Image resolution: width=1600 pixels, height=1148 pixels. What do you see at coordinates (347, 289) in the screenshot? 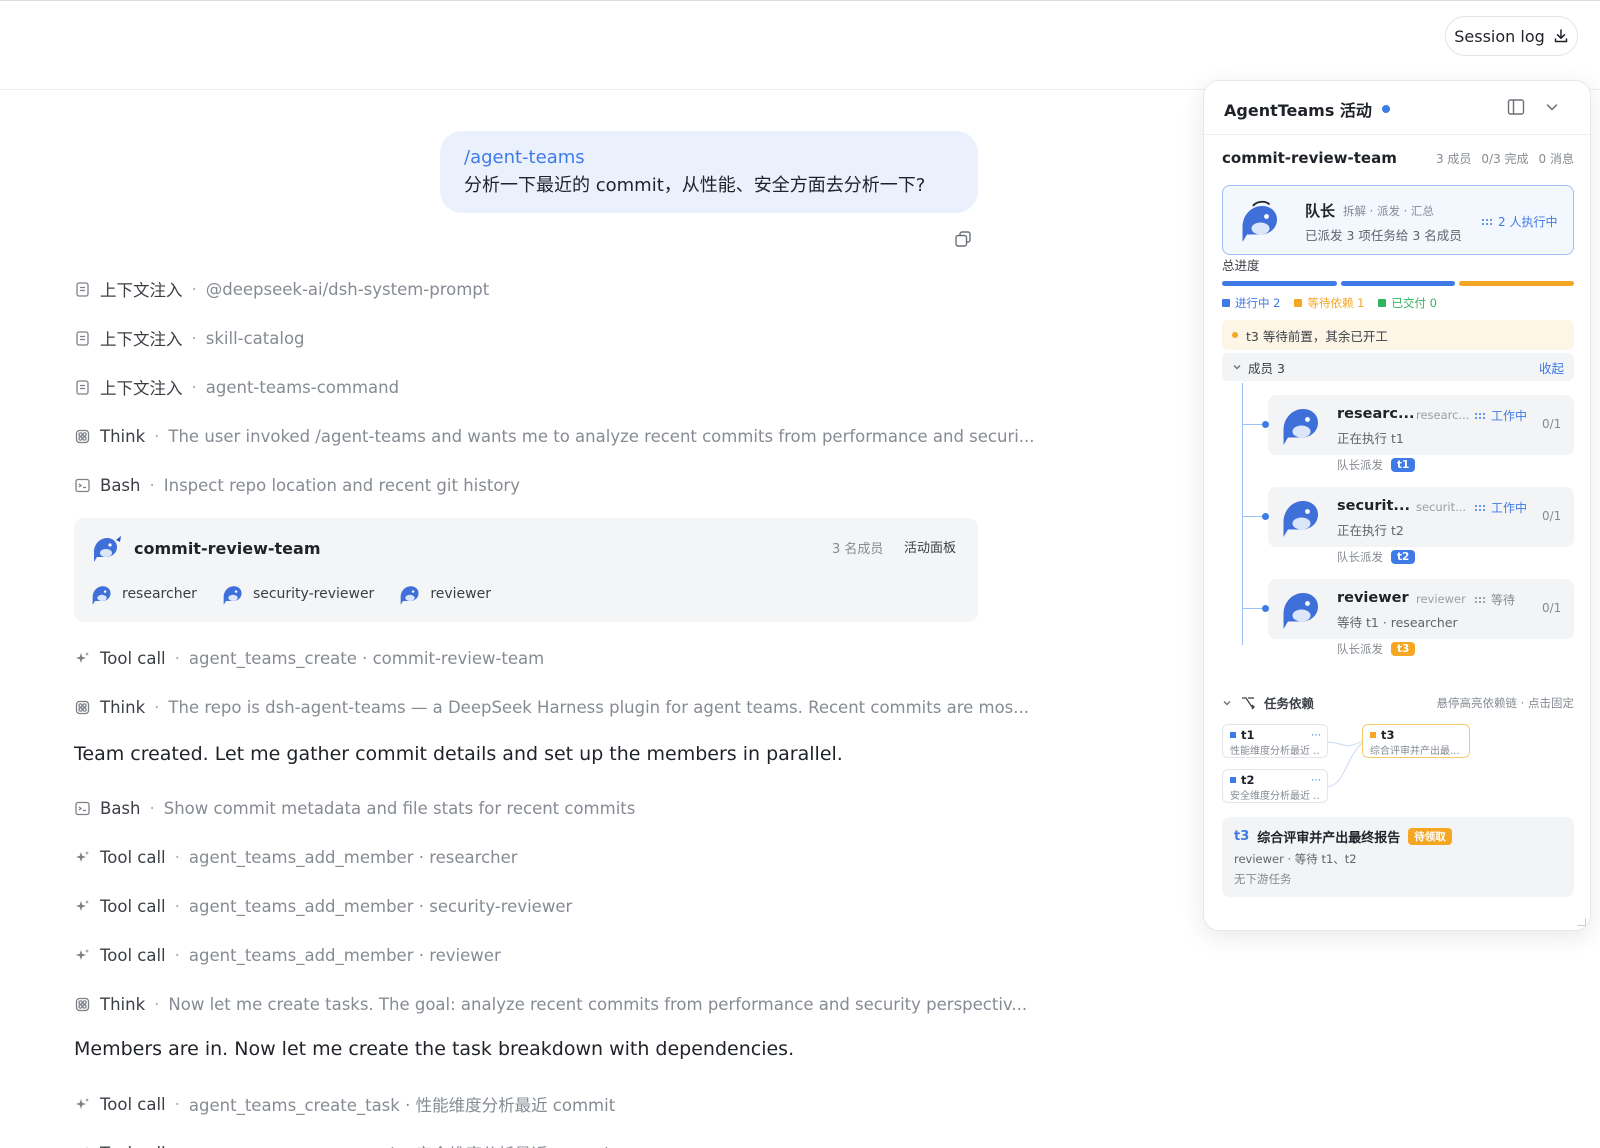
I see `step-detail: @deepseek-ai/dsh-system-prompt` at bounding box center [347, 289].